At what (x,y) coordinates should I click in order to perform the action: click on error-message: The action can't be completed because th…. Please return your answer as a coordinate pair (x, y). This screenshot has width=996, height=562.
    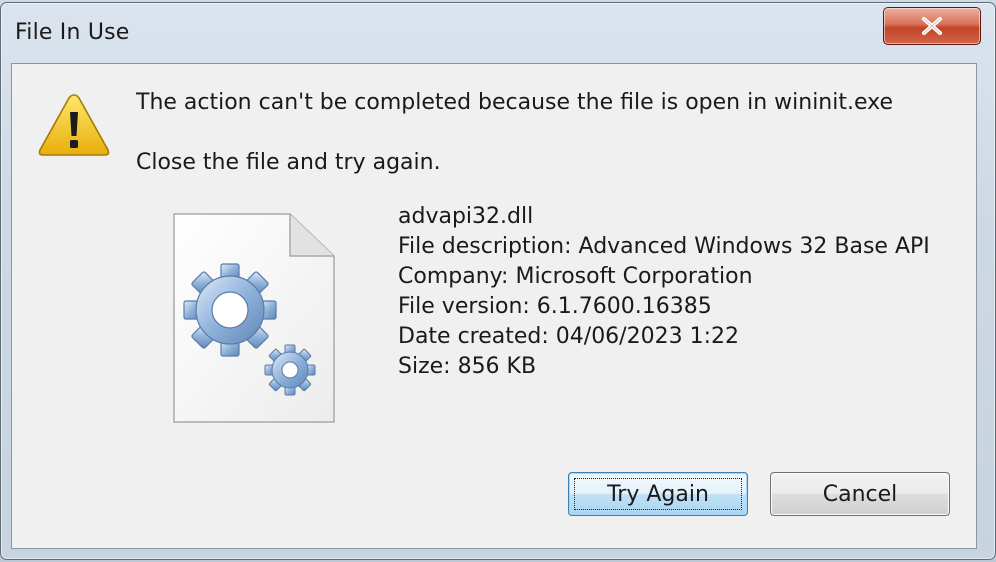
    Looking at the image, I should click on (515, 102).